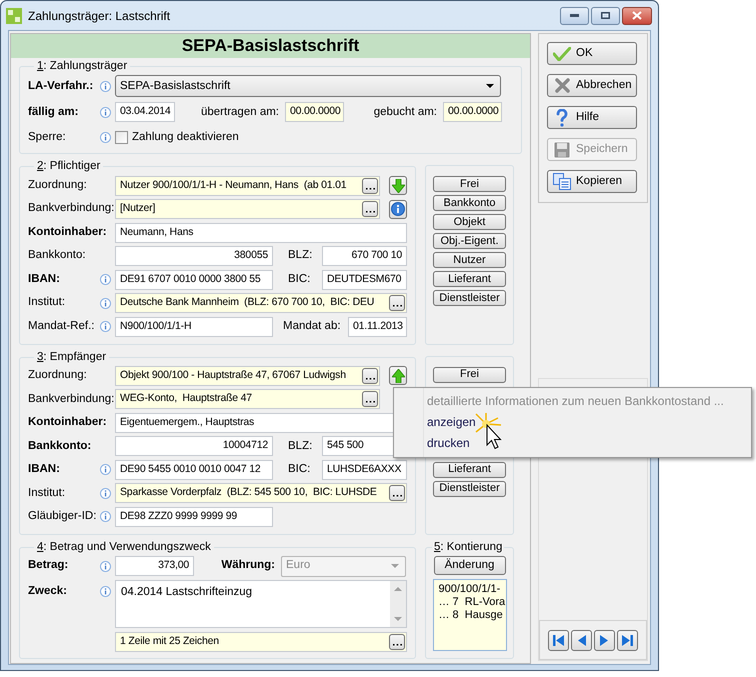  I want to click on caret-icon, so click(490, 86).